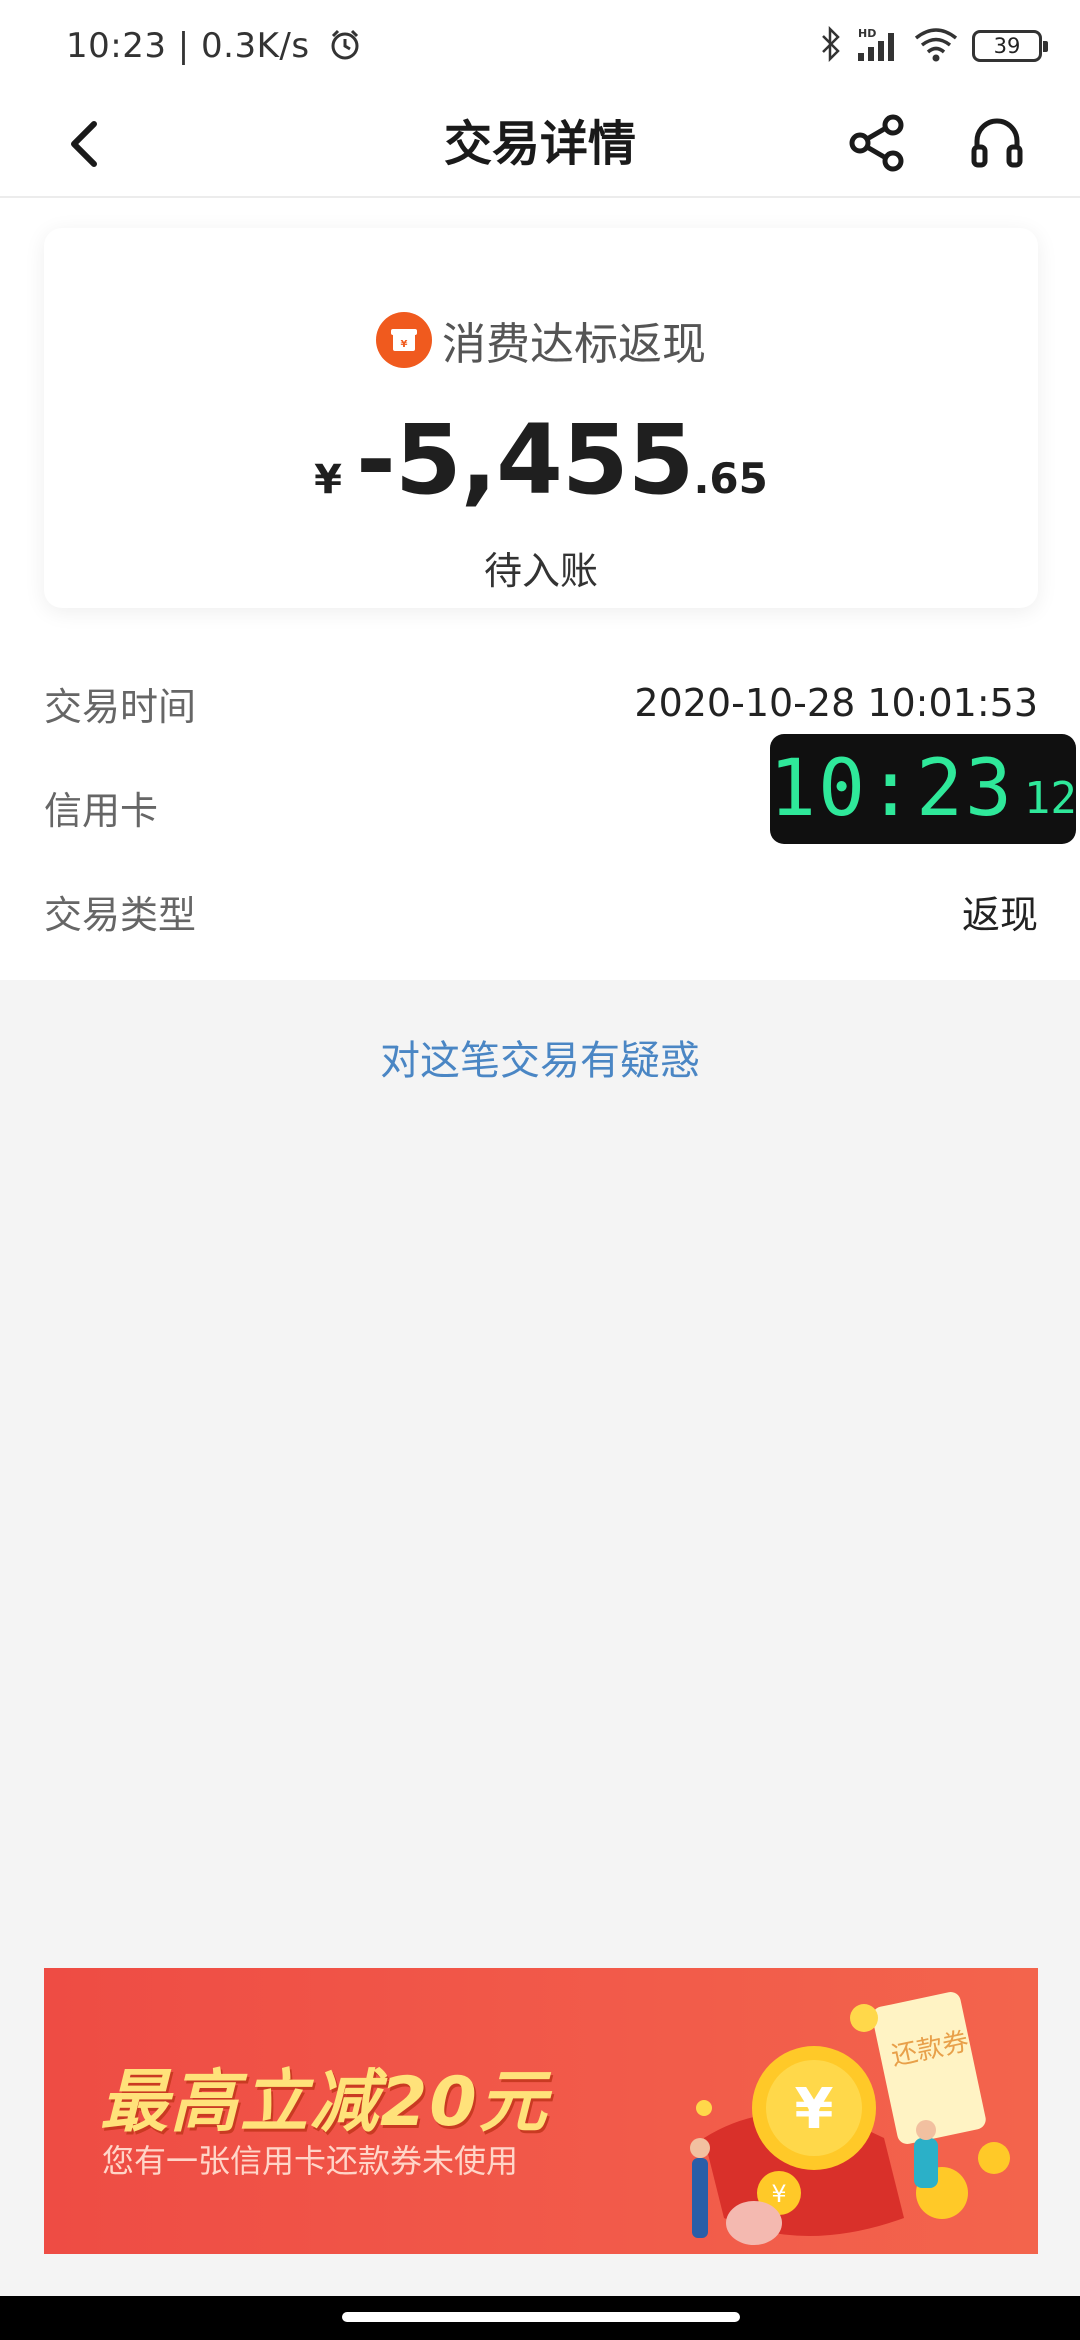 Image resolution: width=1080 pixels, height=2340 pixels. What do you see at coordinates (999, 914) in the screenshot?
I see `detail-value: 返现` at bounding box center [999, 914].